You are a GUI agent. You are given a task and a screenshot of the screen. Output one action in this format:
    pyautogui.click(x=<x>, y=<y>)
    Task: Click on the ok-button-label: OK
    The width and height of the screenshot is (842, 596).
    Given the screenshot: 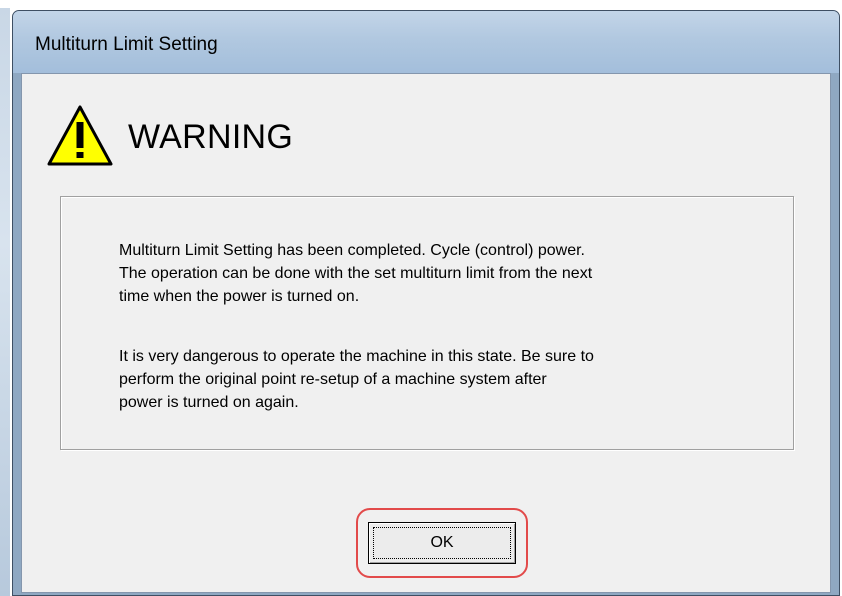 What is the action you would take?
    pyautogui.click(x=442, y=542)
    